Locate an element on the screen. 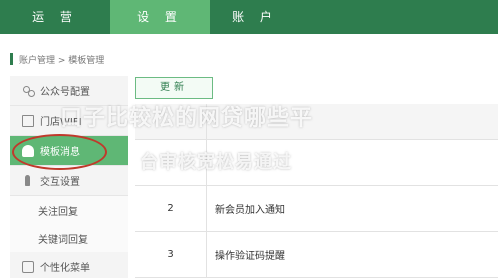 This screenshot has height=278, width=498. template-icon is located at coordinates (28, 150).